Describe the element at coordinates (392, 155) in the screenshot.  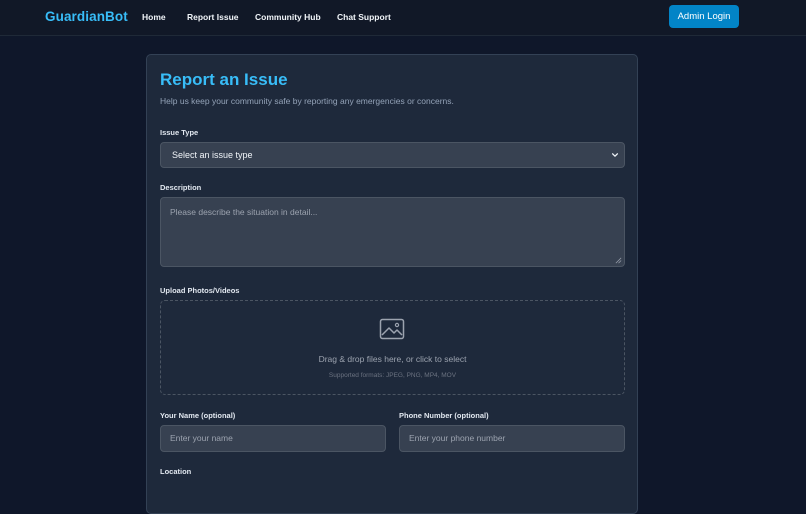
I see `issue-type-select: Select an issue type` at that location.